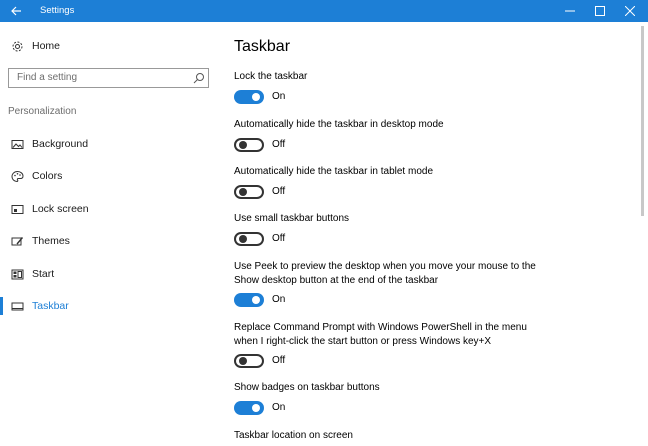  What do you see at coordinates (42, 111) in the screenshot?
I see `section-label: Personalization` at bounding box center [42, 111].